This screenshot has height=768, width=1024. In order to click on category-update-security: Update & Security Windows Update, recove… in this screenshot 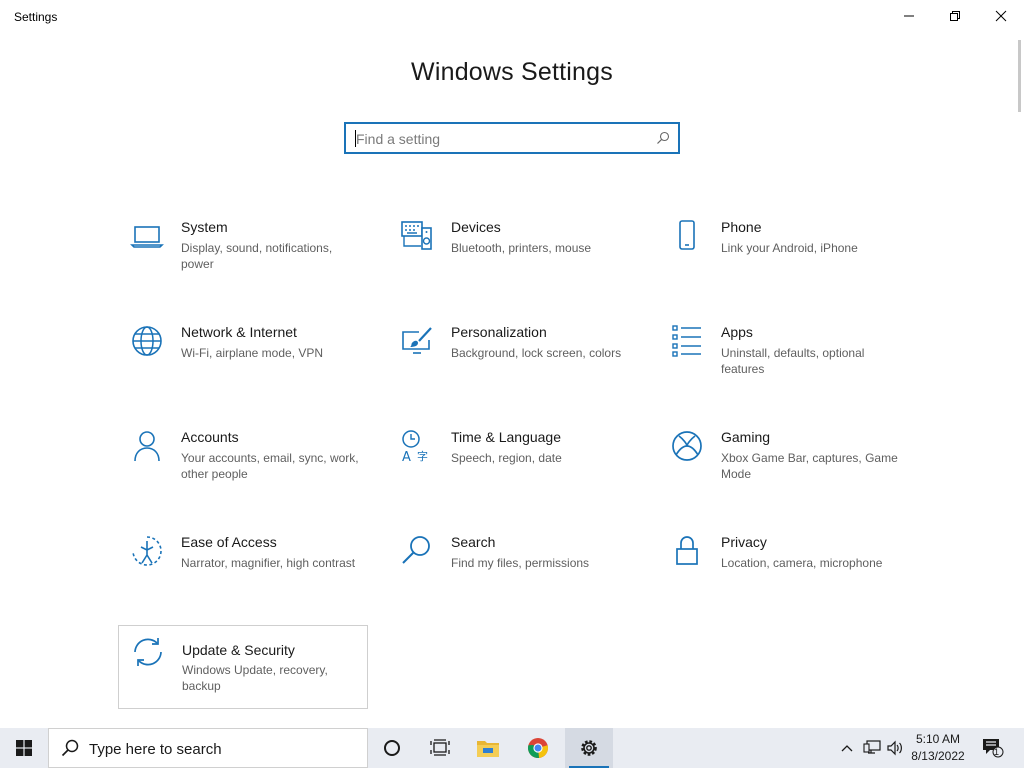, I will do `click(243, 667)`.